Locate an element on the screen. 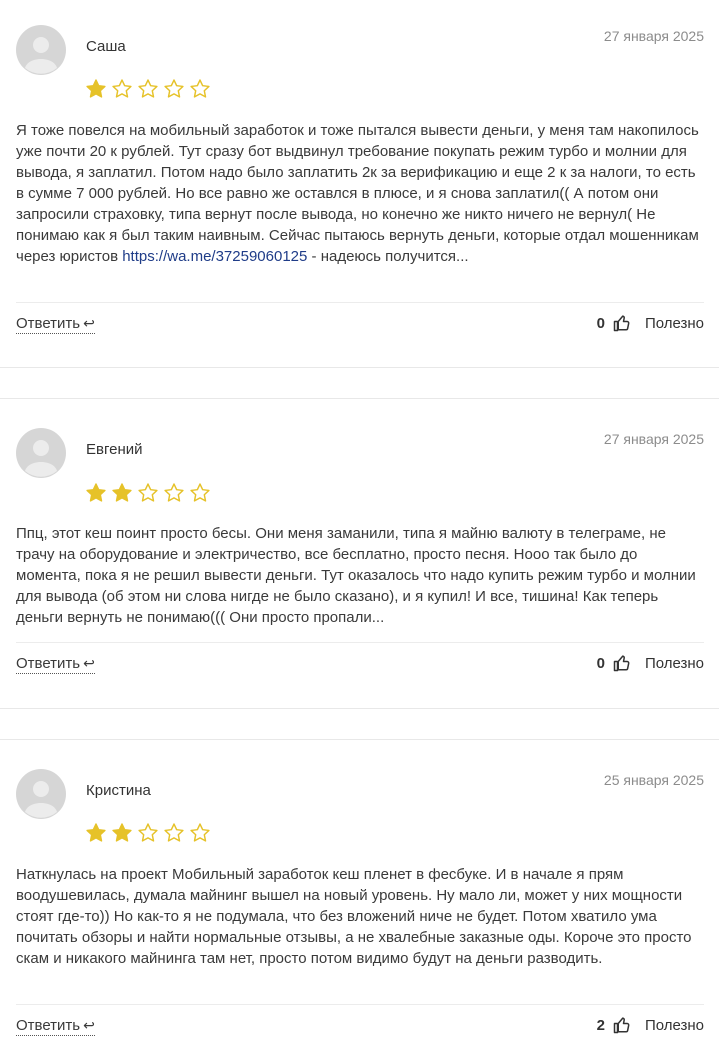 The height and width of the screenshot is (1060, 719). useful-vote: 2 Полезно is located at coordinates (650, 1025).